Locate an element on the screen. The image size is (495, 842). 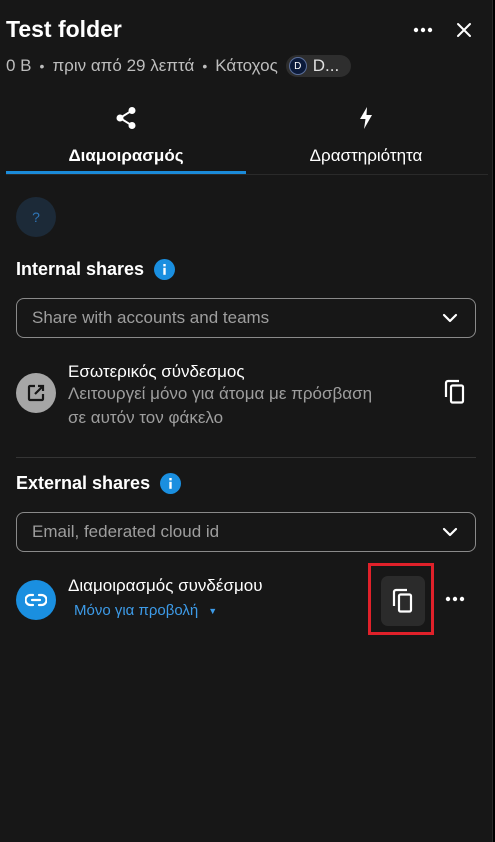
tab-activity-label: Δραστηριότητα is located at coordinates (366, 155).